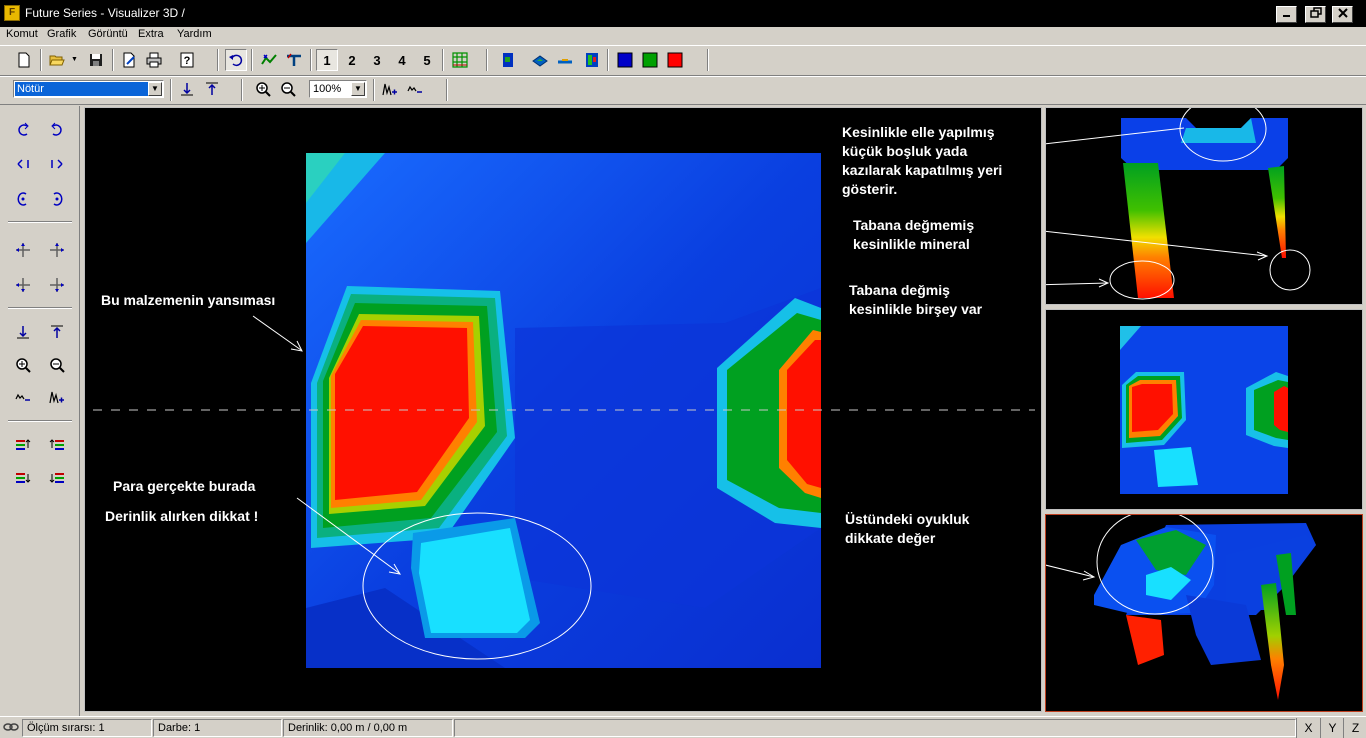  I want to click on signal-minus-icon, so click(22, 397).